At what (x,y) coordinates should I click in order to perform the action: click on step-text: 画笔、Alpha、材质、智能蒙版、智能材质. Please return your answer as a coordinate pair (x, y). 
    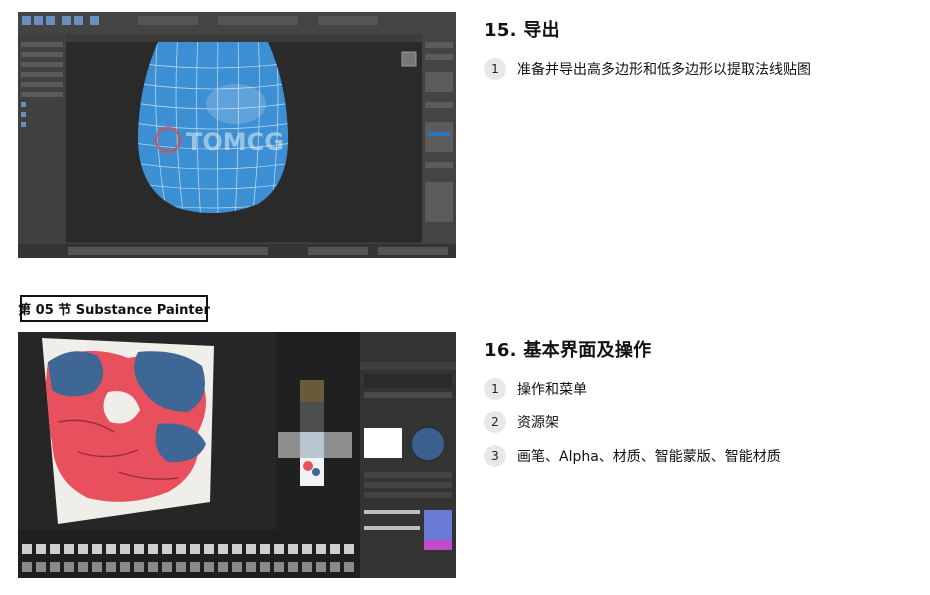
    Looking at the image, I should click on (649, 457).